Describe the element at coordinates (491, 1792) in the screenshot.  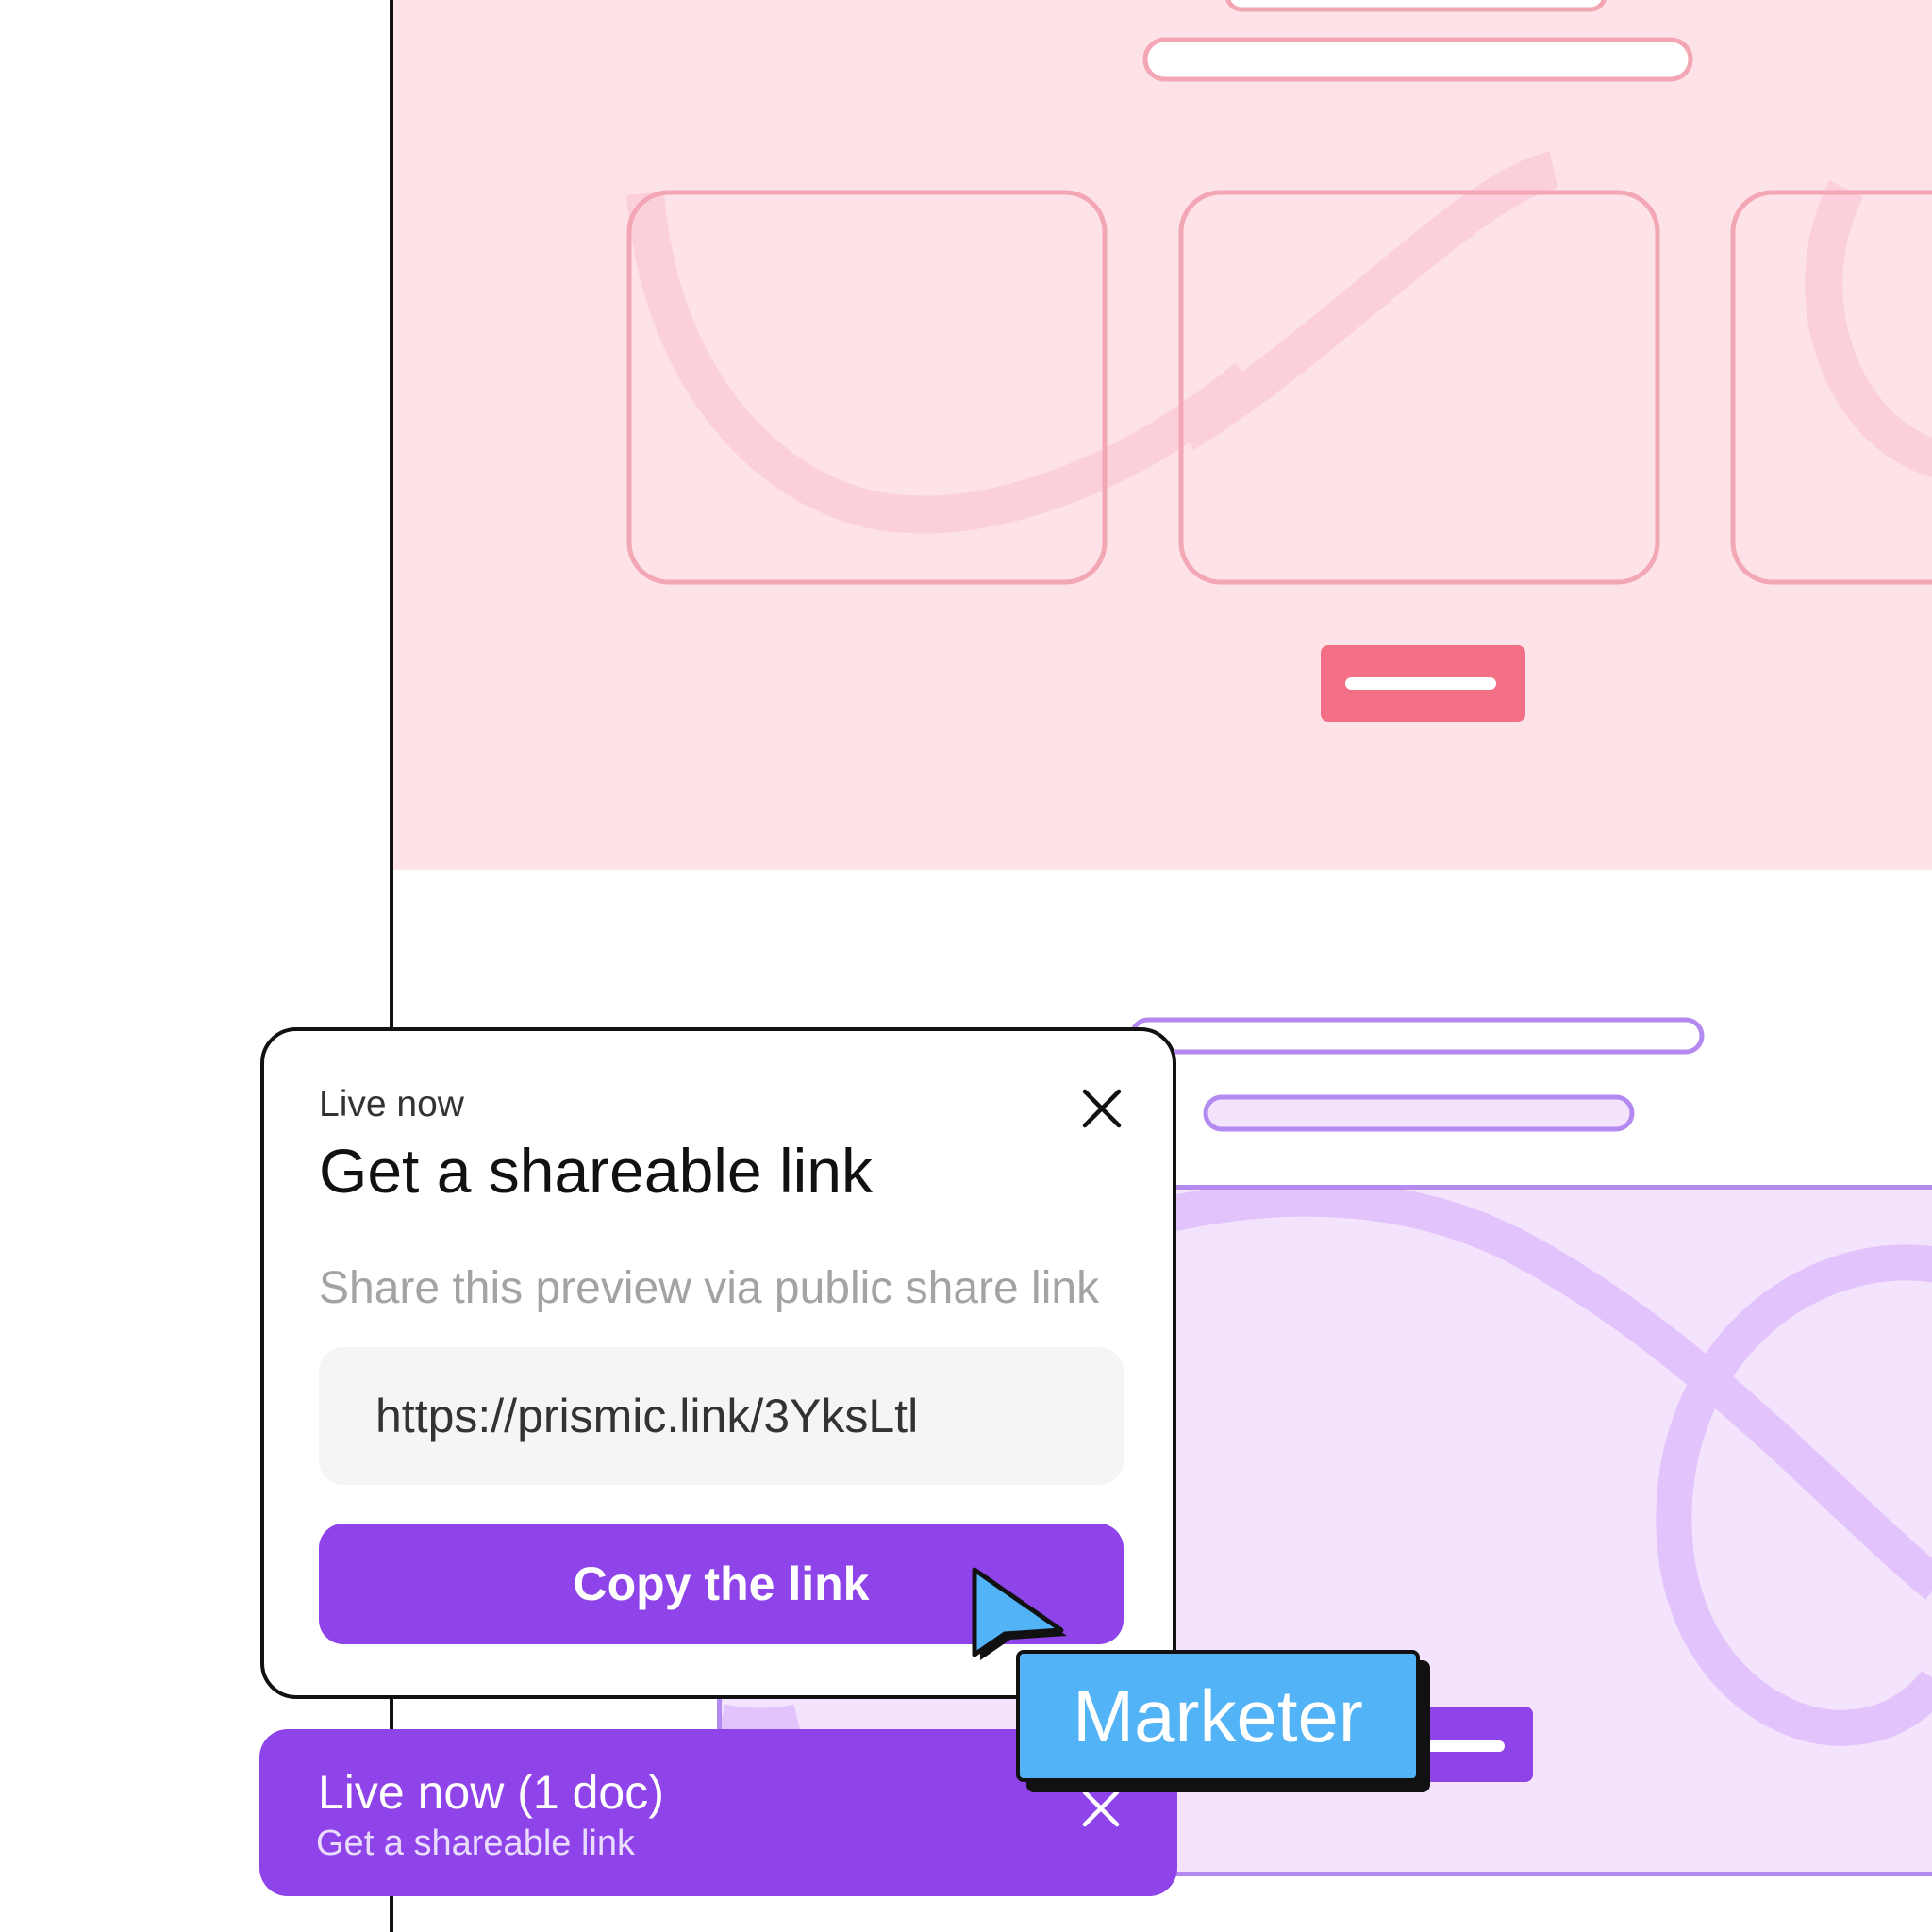
I see `toast-title: Live now (1 doc)` at that location.